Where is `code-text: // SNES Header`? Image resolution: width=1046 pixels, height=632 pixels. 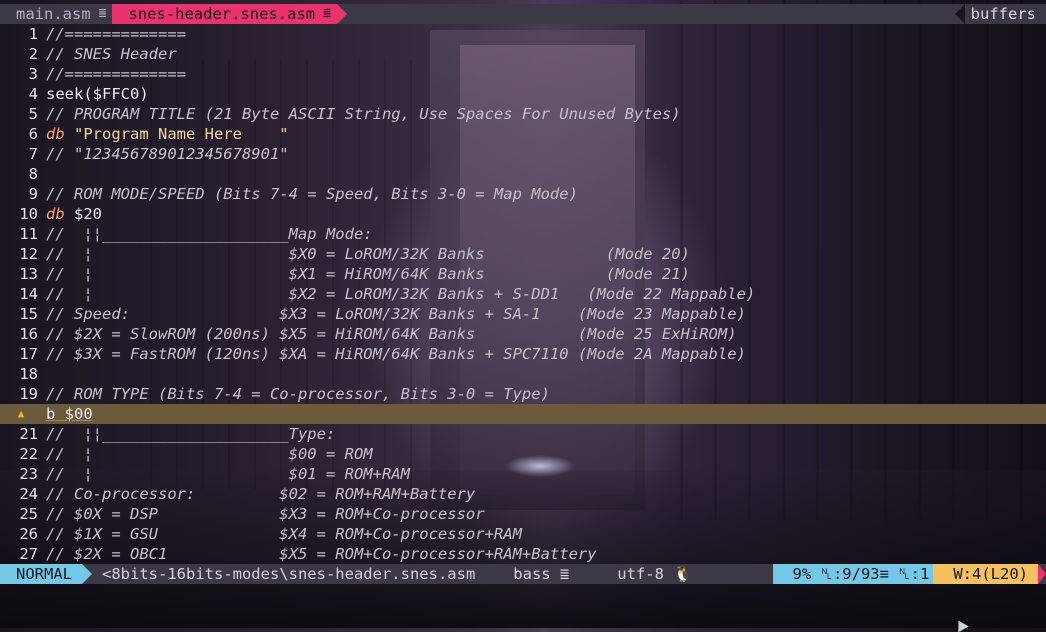 code-text: // SNES Header is located at coordinates (111, 54).